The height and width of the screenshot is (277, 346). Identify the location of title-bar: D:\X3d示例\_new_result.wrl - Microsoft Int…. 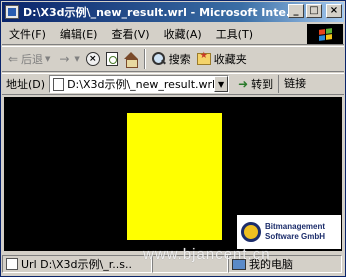
(173, 12).